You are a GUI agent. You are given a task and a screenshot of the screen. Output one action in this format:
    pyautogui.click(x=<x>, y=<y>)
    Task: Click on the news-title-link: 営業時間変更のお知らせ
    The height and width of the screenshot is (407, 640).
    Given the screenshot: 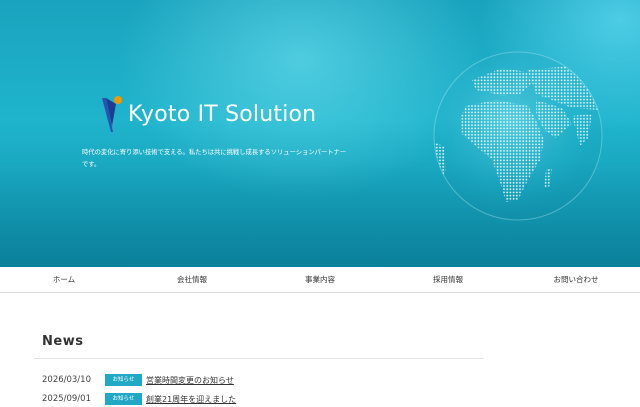 What is the action you would take?
    pyautogui.click(x=190, y=380)
    